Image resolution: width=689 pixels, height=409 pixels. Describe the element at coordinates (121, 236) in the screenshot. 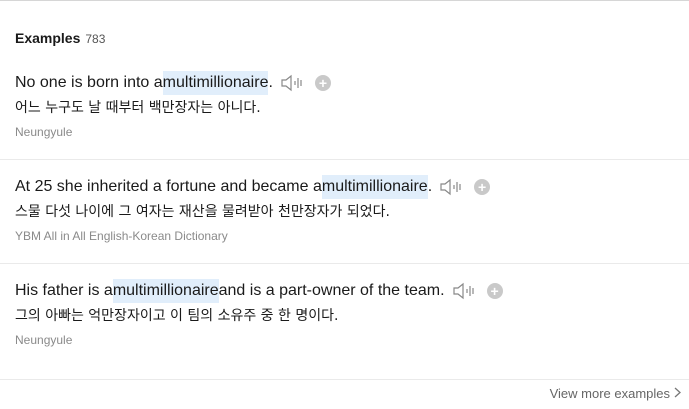

I see `example-source: YBM All in All English-Korean Dictionary` at that location.